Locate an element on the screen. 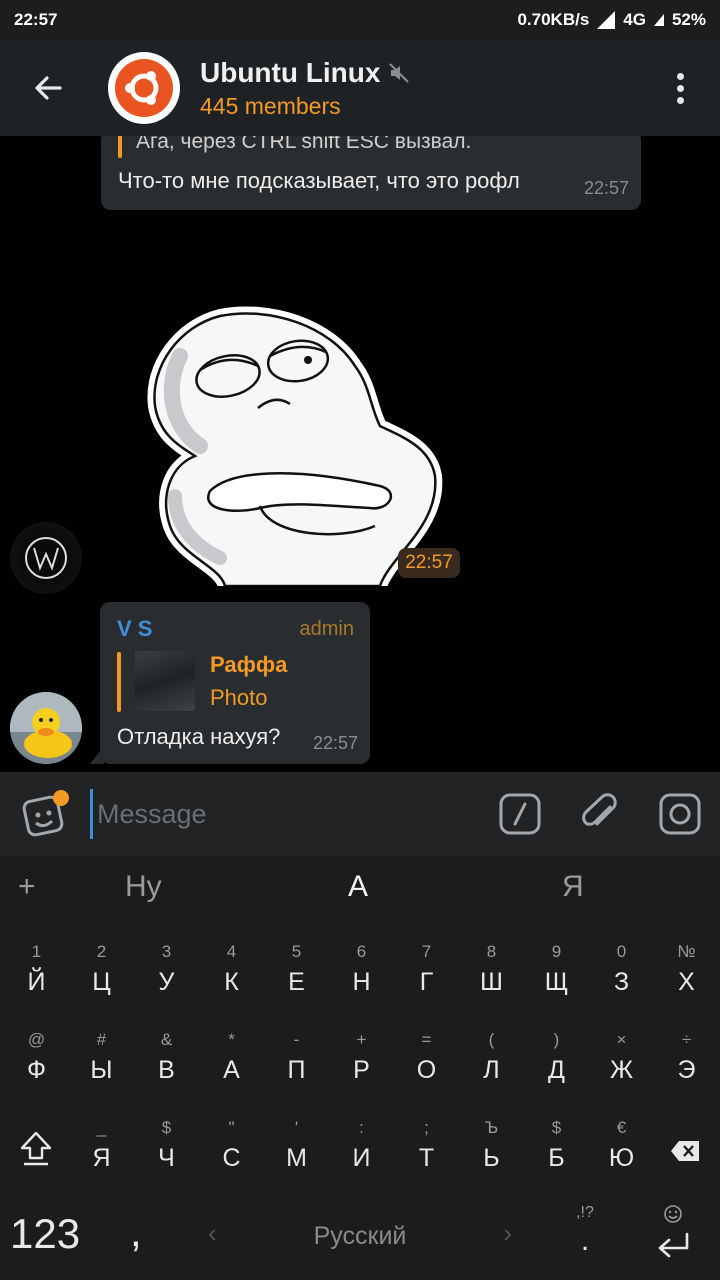 This screenshot has width=720, height=1280. comma-key: , is located at coordinates (136, 1232).